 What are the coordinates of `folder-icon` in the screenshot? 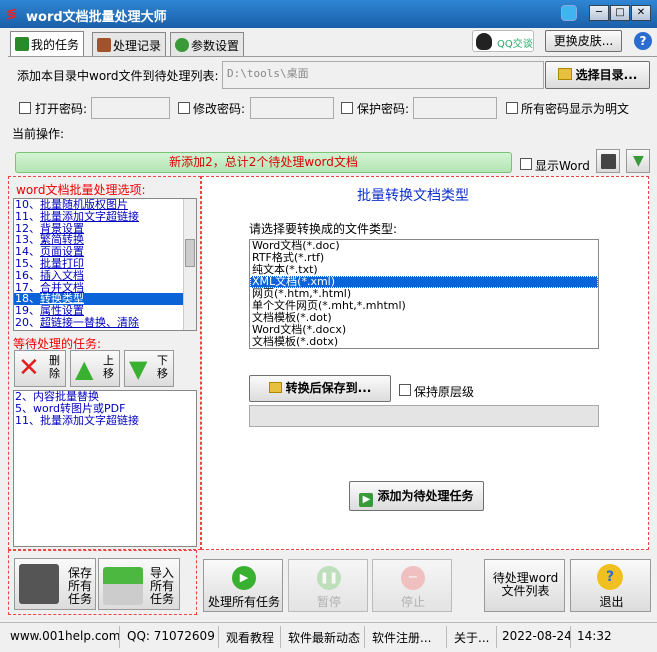 It's located at (275, 387).